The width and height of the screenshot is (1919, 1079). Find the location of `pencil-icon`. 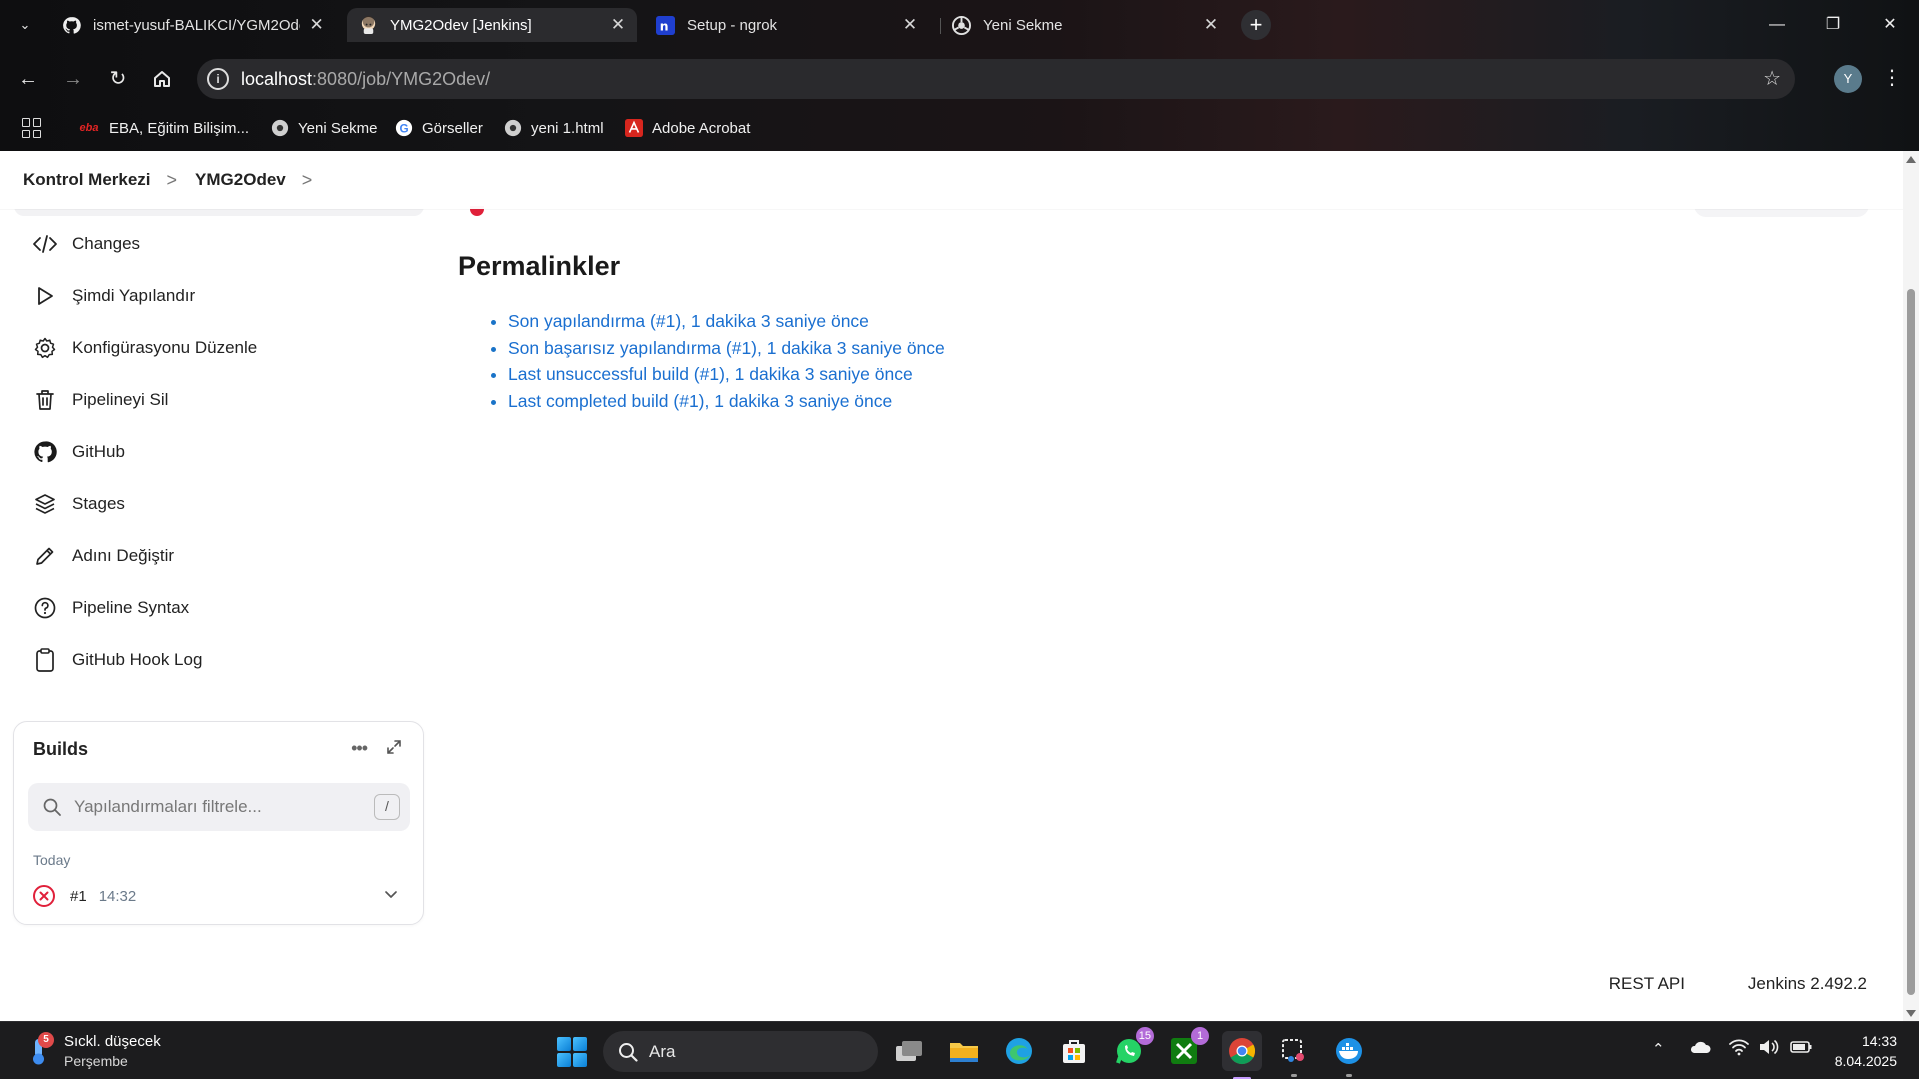

pencil-icon is located at coordinates (45, 556).